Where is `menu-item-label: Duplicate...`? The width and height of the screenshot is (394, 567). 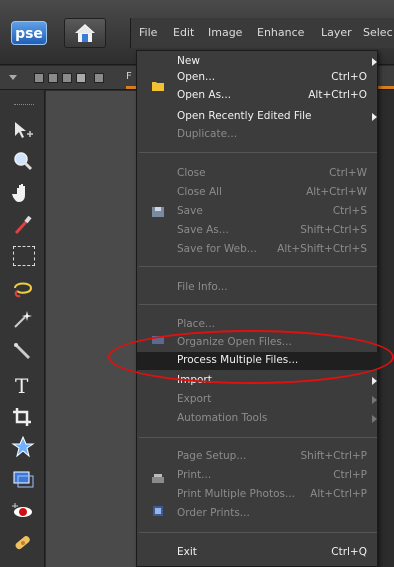
menu-item-label: Duplicate... is located at coordinates (207, 134).